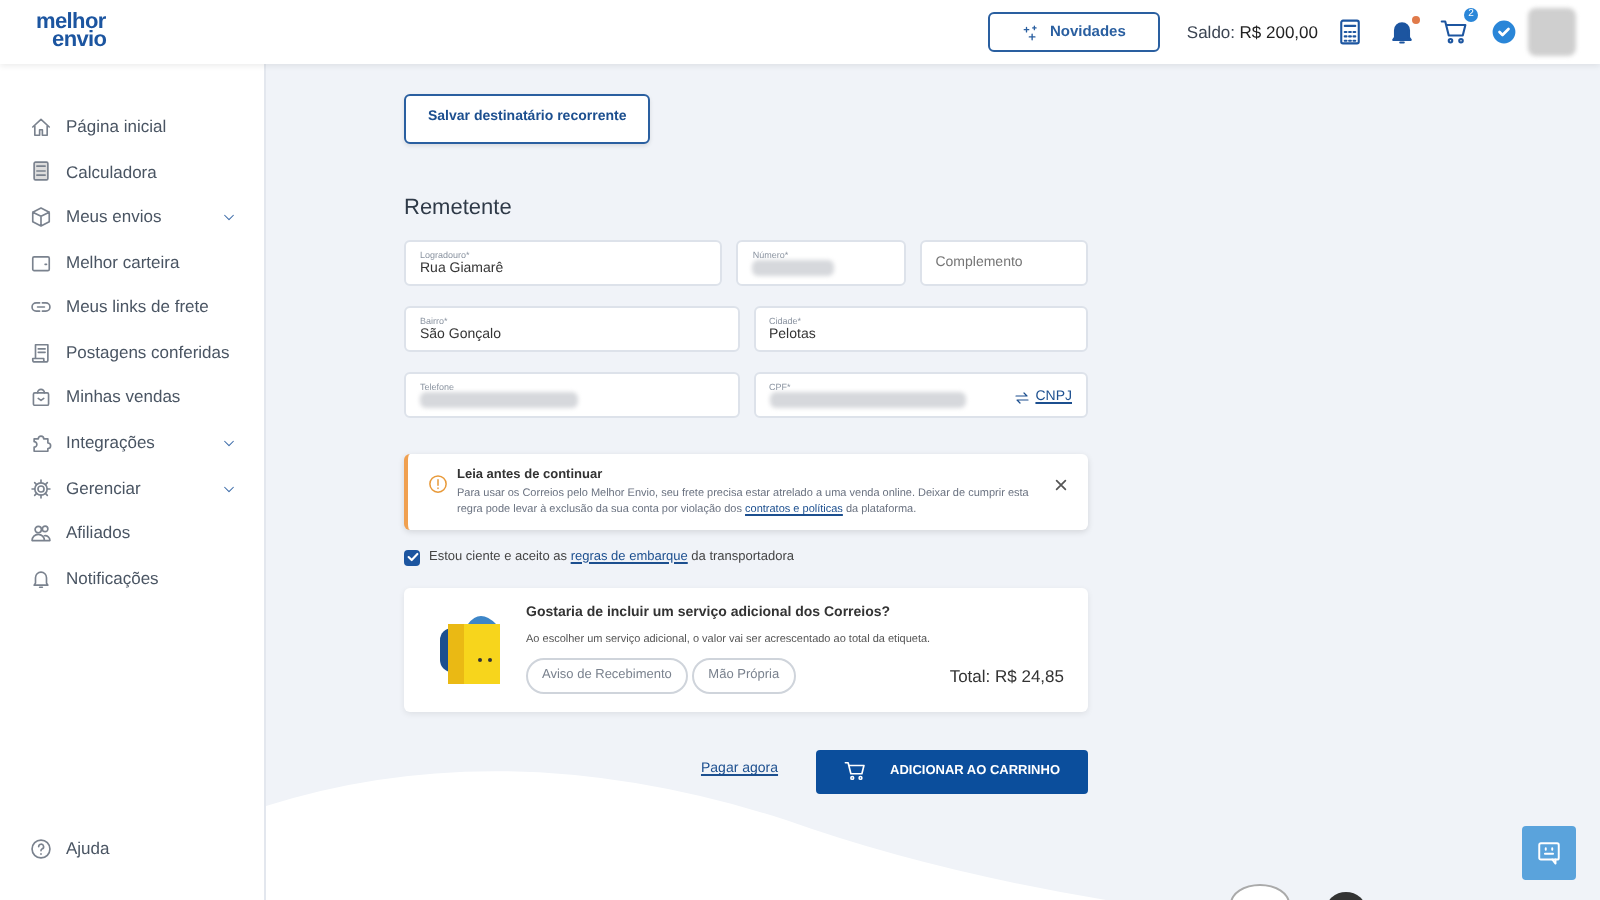 The width and height of the screenshot is (1600, 900). Describe the element at coordinates (132, 398) in the screenshot. I see `sidebar-item: Minhas vendas` at that location.